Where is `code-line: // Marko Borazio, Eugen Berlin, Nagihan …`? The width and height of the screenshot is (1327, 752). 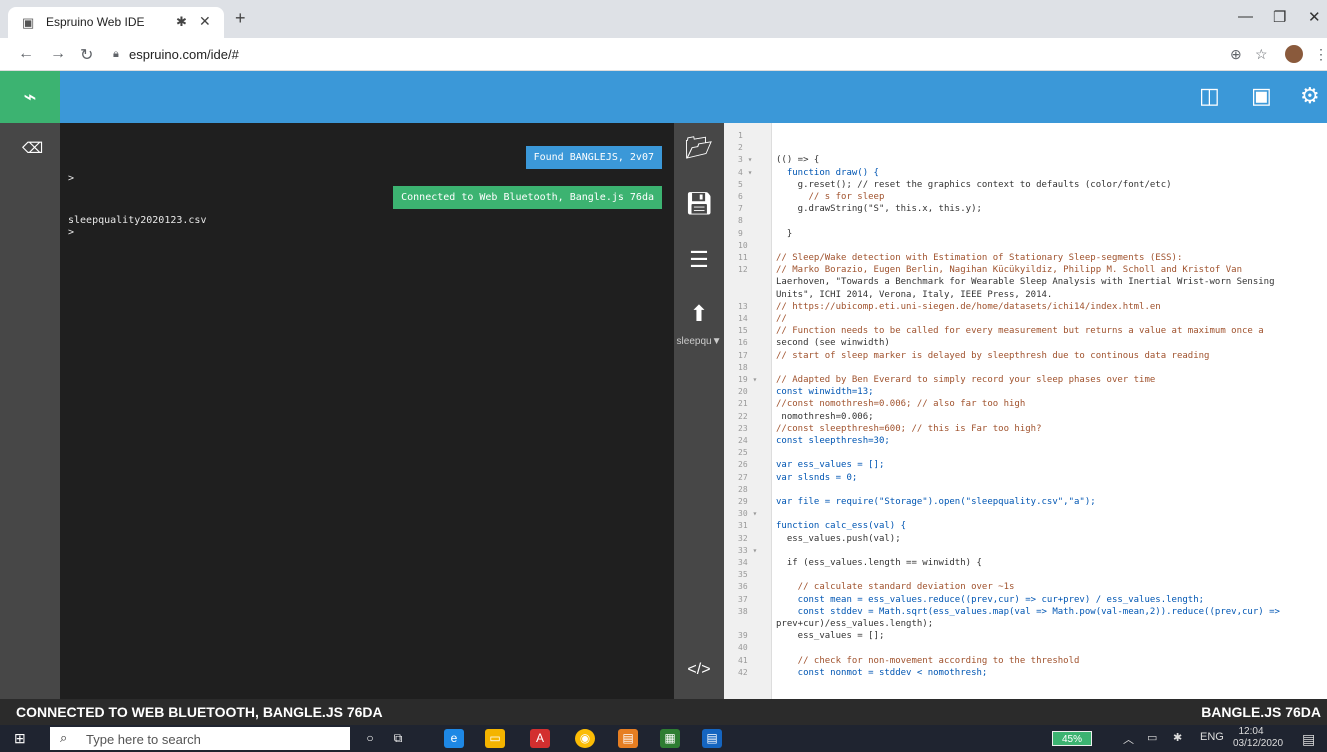 code-line: // Marko Borazio, Eugen Berlin, Nagihan … is located at coordinates (1009, 270).